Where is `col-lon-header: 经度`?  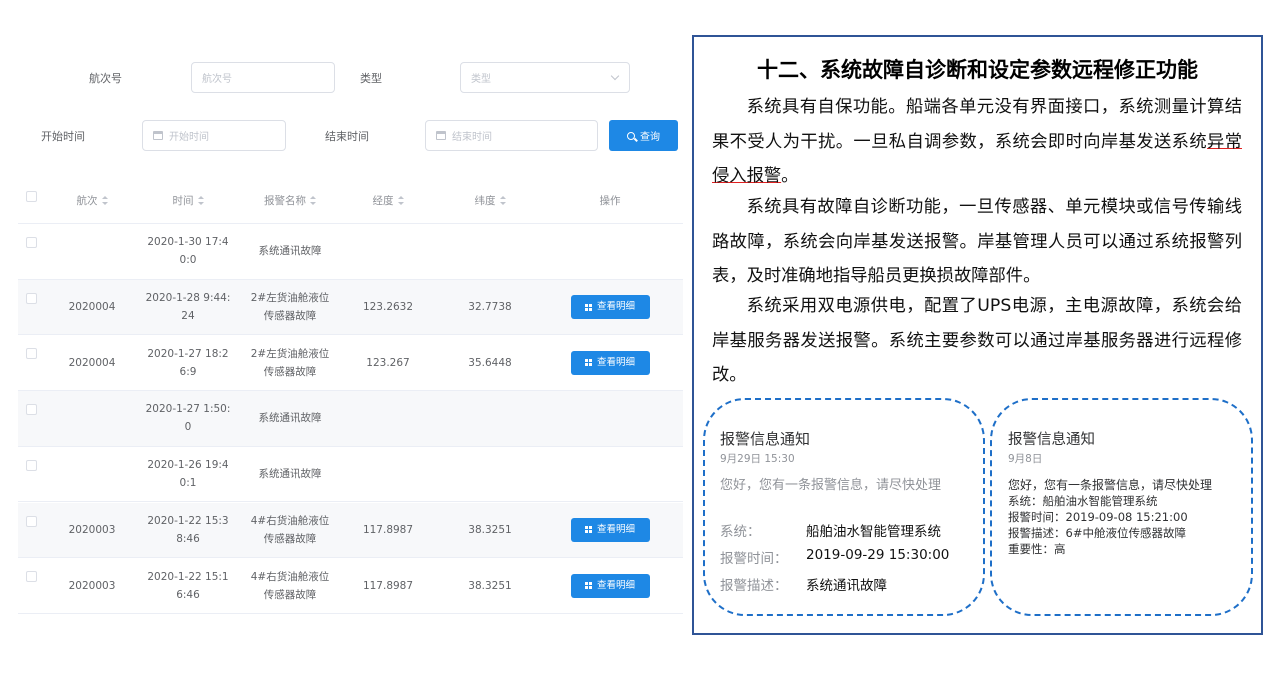 col-lon-header: 经度 is located at coordinates (388, 200).